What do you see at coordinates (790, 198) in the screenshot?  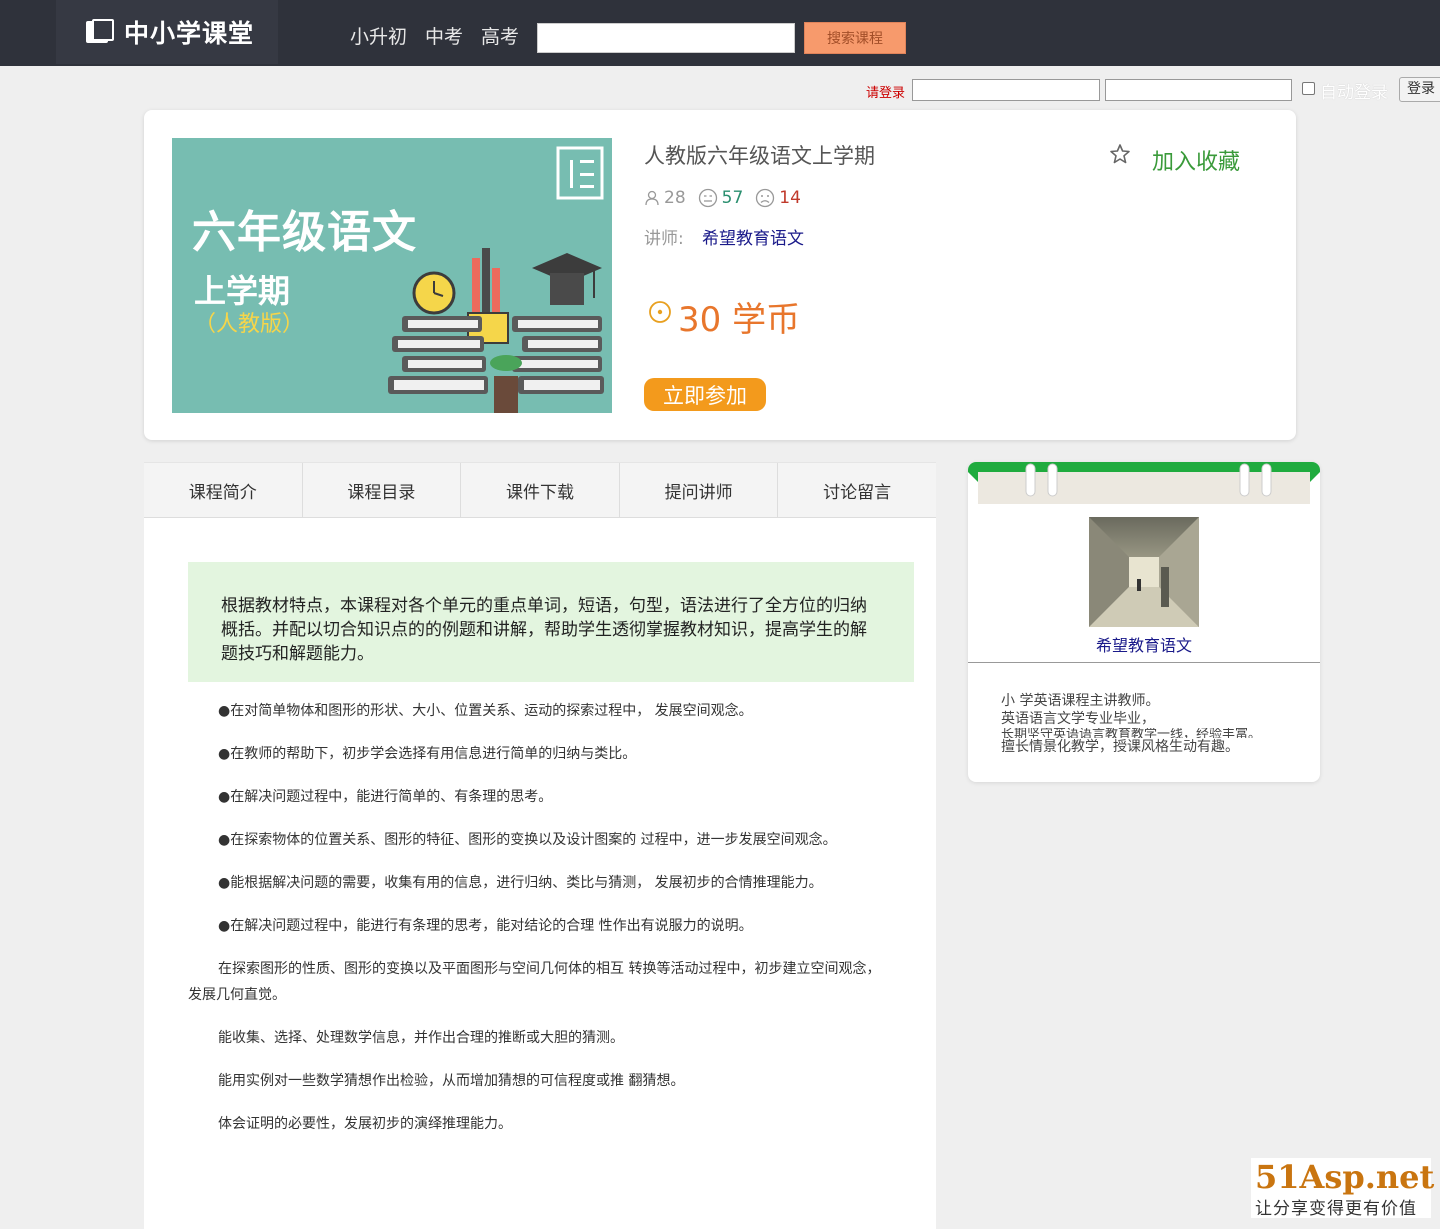 I see `bad-count: 14` at bounding box center [790, 198].